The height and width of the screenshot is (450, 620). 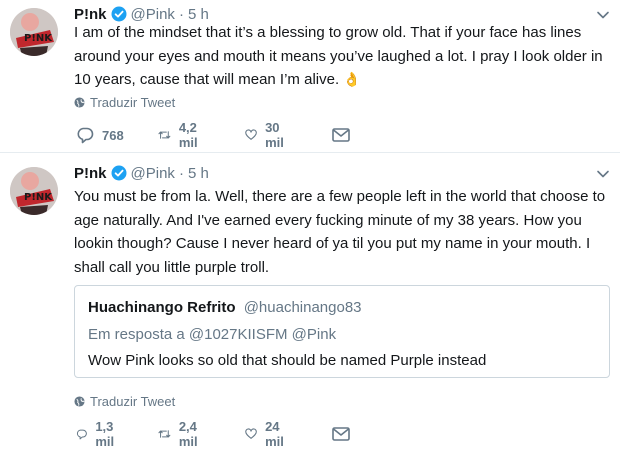 I want to click on reply-mention-2: @Pink, so click(x=314, y=334).